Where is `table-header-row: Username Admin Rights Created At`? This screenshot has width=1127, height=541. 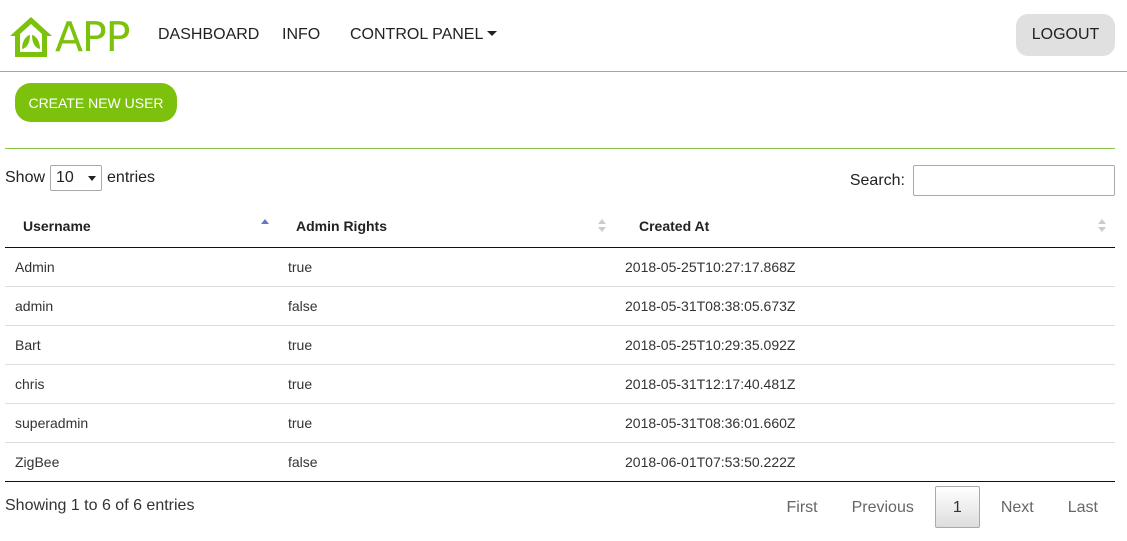 table-header-row: Username Admin Rights Created At is located at coordinates (560, 227).